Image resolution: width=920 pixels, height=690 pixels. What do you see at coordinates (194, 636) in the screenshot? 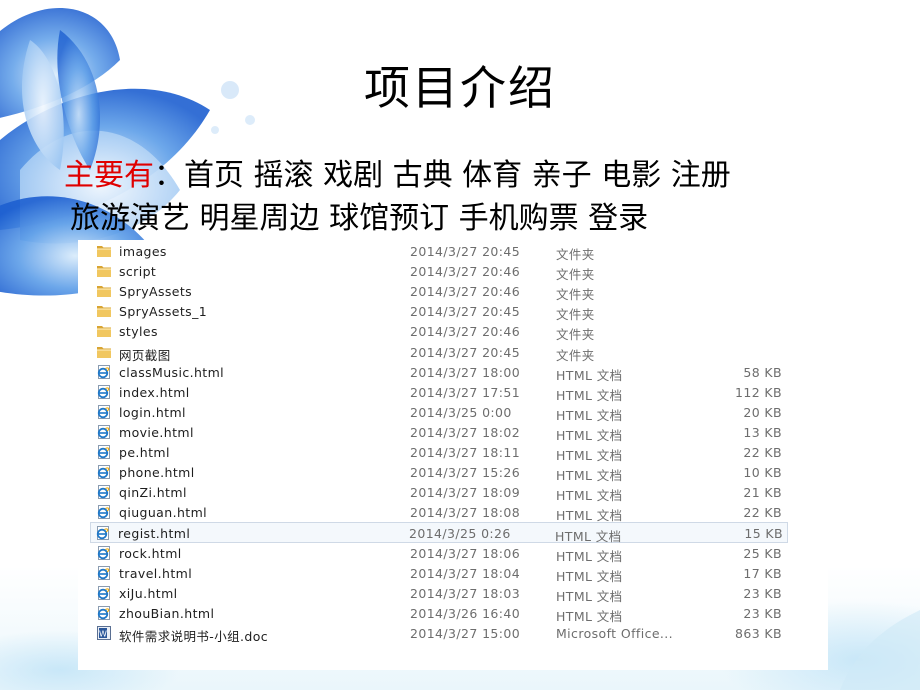
I see `file-name: 软件需求说明书-小组.doc` at bounding box center [194, 636].